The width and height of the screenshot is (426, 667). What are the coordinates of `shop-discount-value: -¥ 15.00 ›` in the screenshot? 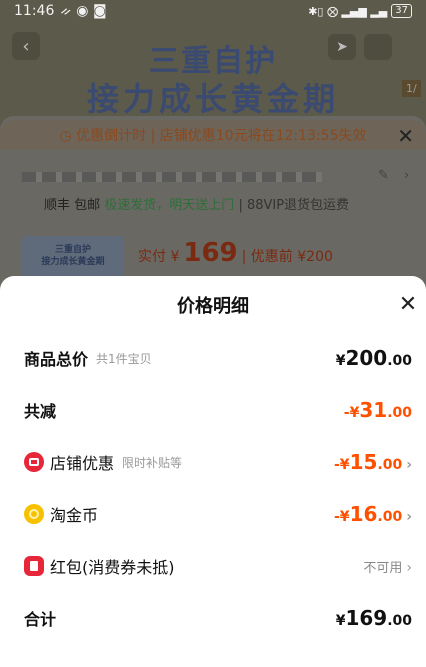 It's located at (373, 462).